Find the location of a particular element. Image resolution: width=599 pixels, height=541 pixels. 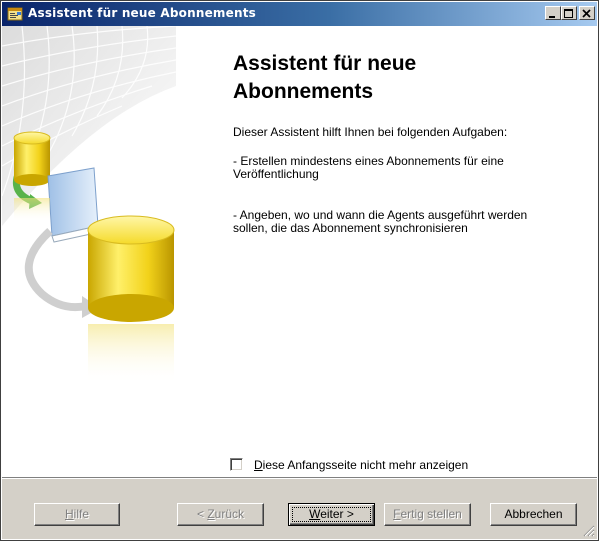

maximize-icon is located at coordinates (568, 13).